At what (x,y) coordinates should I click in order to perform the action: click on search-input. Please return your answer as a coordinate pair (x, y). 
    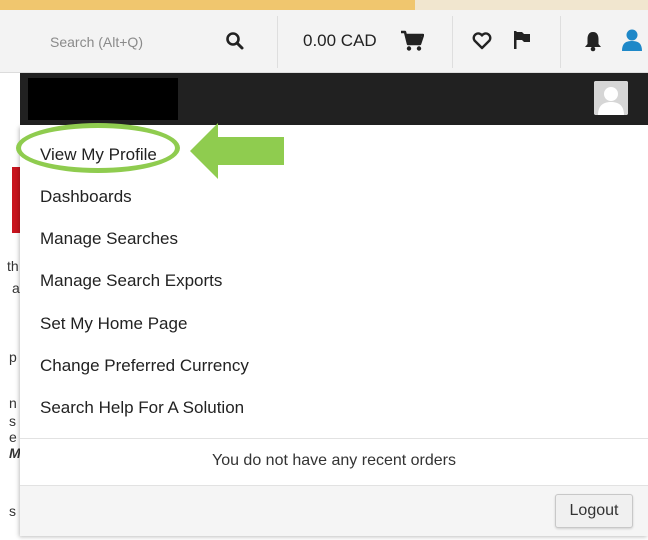
    Looking at the image, I should click on (135, 42).